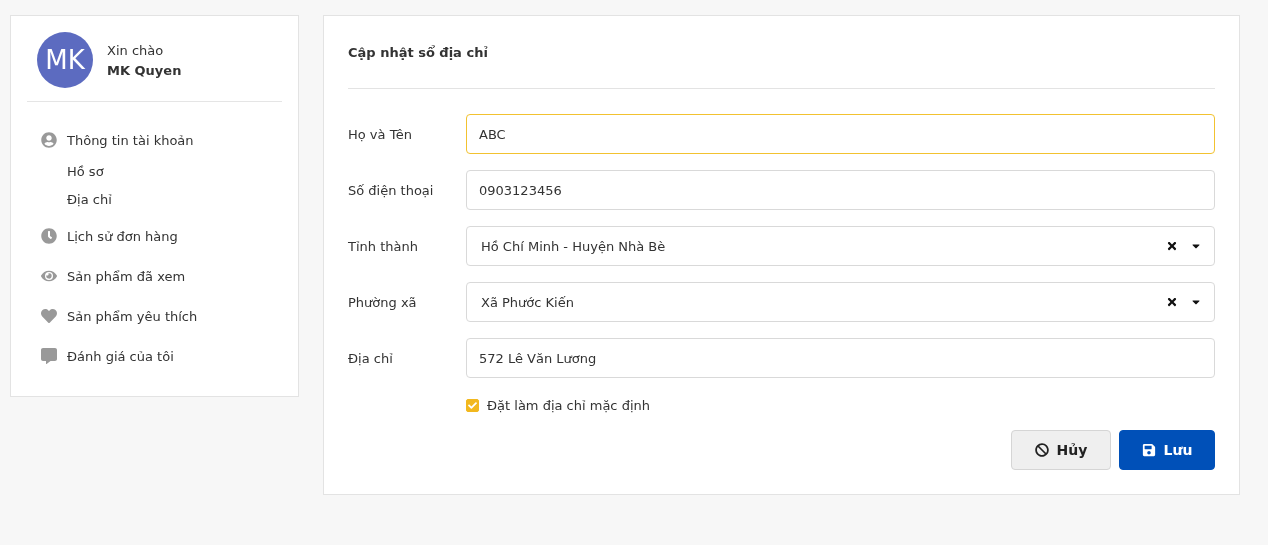 The width and height of the screenshot is (1268, 545). What do you see at coordinates (161, 316) in the screenshot?
I see `menu-item: Sản phẩm yêu thích` at bounding box center [161, 316].